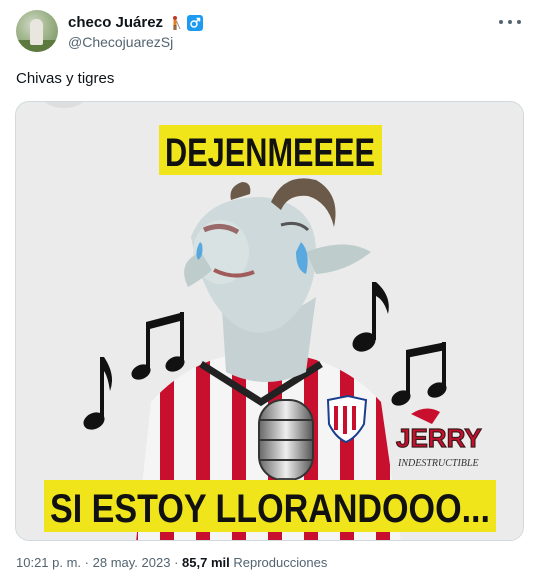 The height and width of the screenshot is (576, 535). What do you see at coordinates (280, 562) in the screenshot?
I see `views-label: Reproducciones` at bounding box center [280, 562].